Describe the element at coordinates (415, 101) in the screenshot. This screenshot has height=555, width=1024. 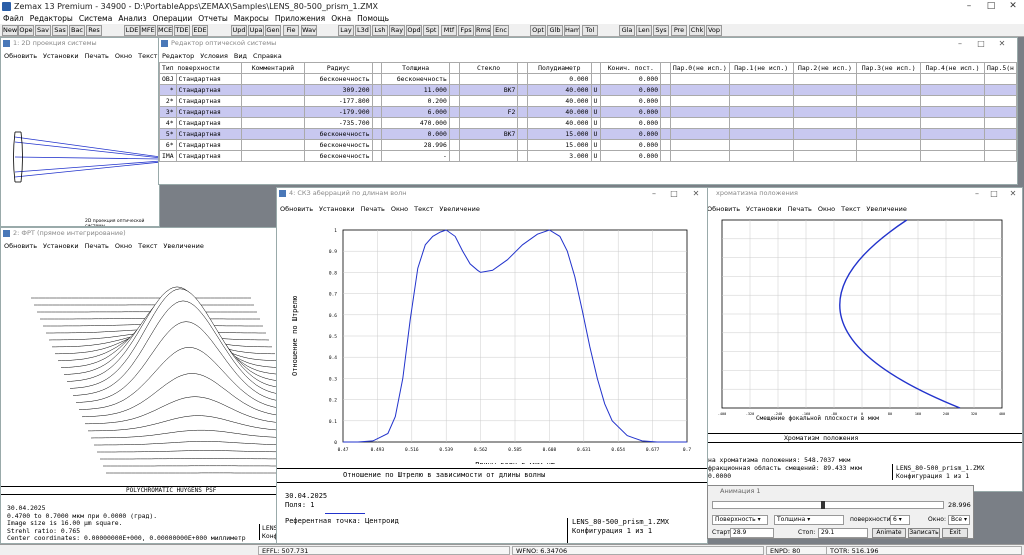
I see `table-cell: 0.200` at that location.